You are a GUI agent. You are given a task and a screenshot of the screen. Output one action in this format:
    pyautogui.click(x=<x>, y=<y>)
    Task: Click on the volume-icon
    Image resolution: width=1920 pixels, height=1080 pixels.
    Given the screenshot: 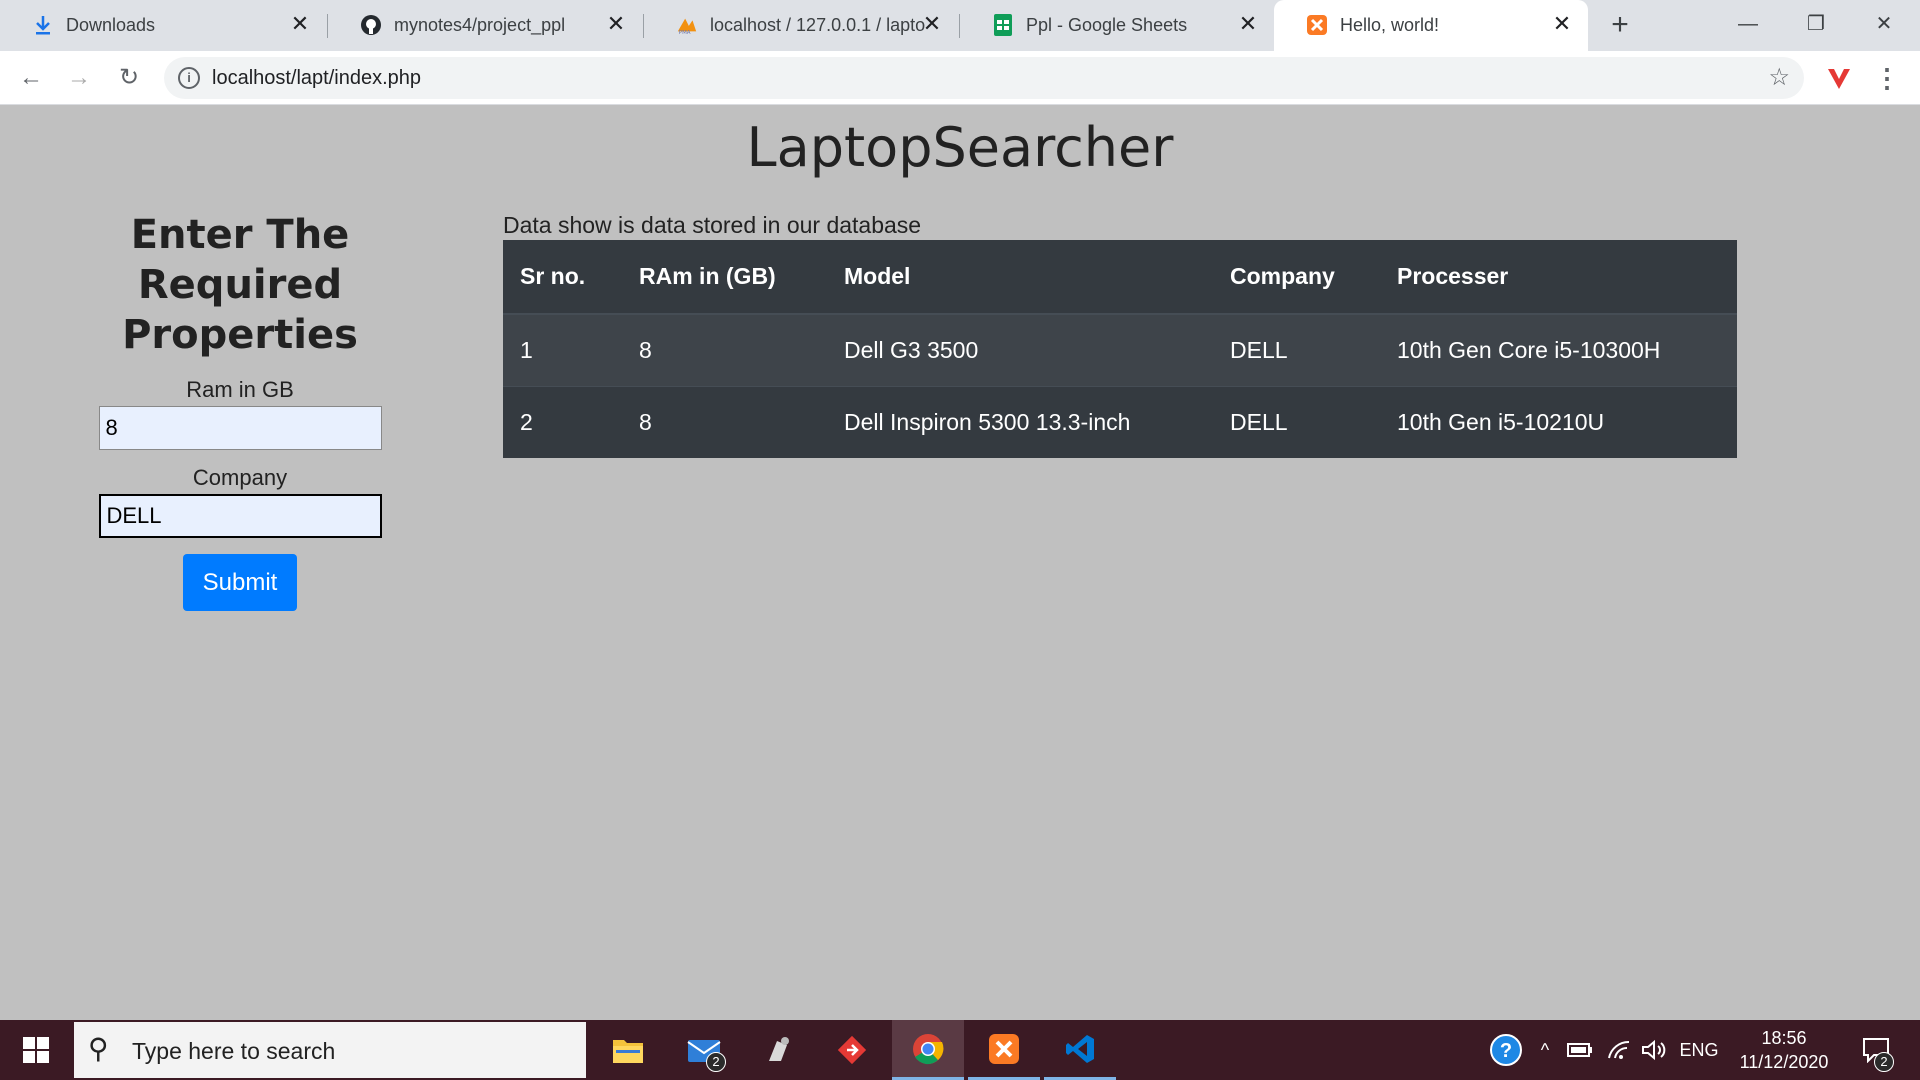 What is the action you would take?
    pyautogui.click(x=1654, y=1050)
    